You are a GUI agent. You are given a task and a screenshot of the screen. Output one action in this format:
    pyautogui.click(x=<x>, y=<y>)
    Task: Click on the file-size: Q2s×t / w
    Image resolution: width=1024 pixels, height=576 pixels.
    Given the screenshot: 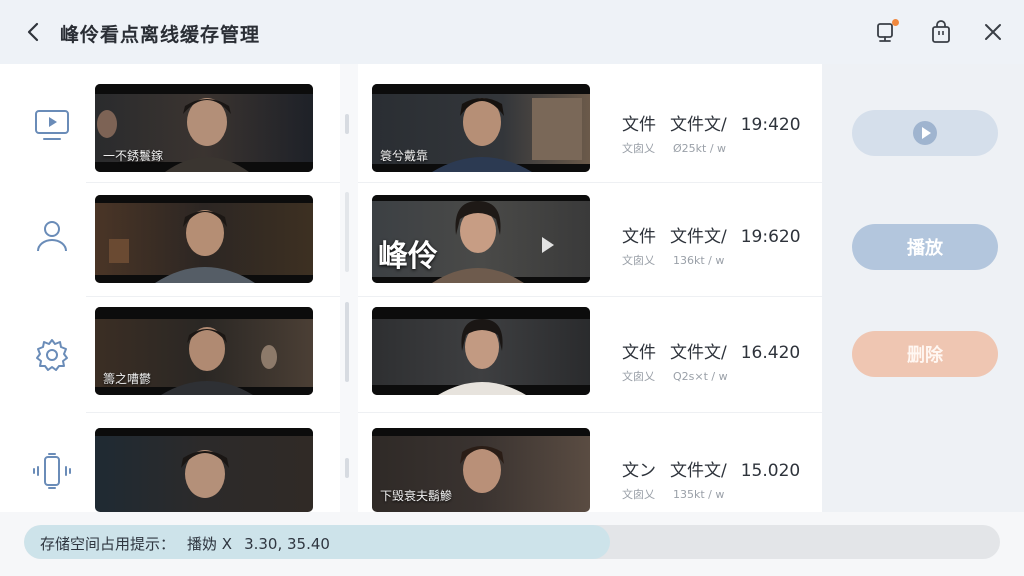 What is the action you would take?
    pyautogui.click(x=700, y=376)
    